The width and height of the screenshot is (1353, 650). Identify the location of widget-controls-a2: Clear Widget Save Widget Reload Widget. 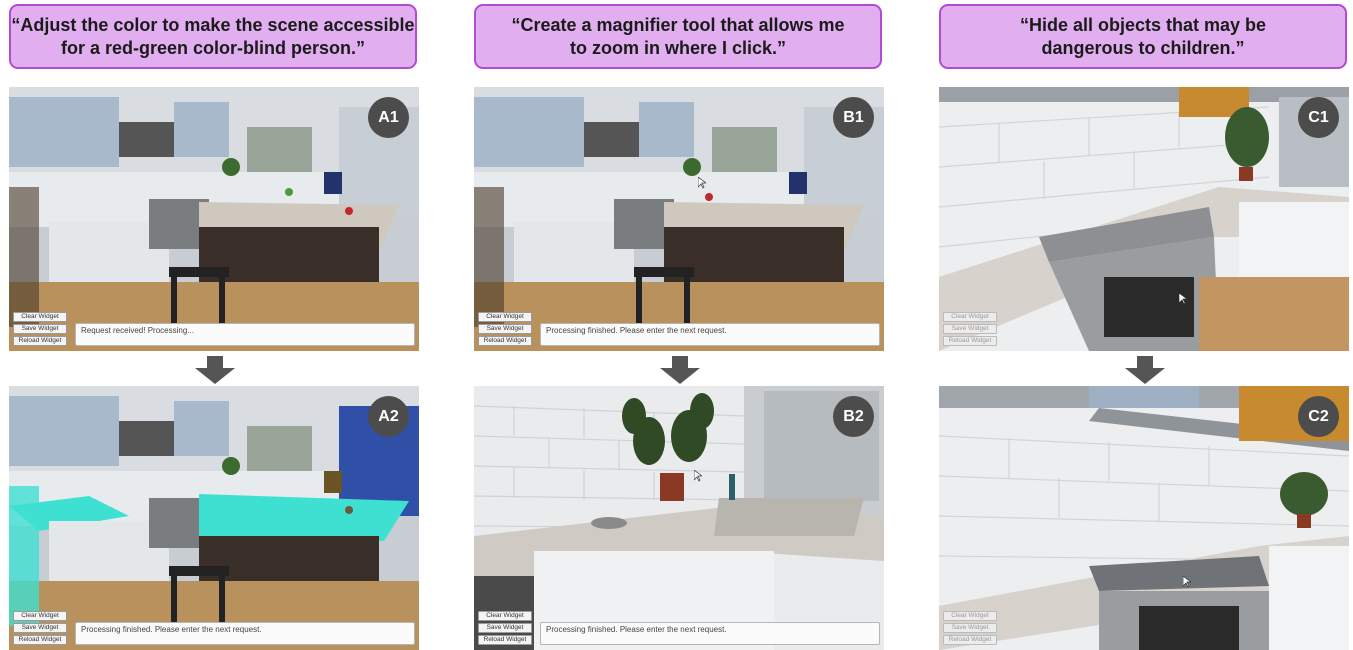
(42, 627).